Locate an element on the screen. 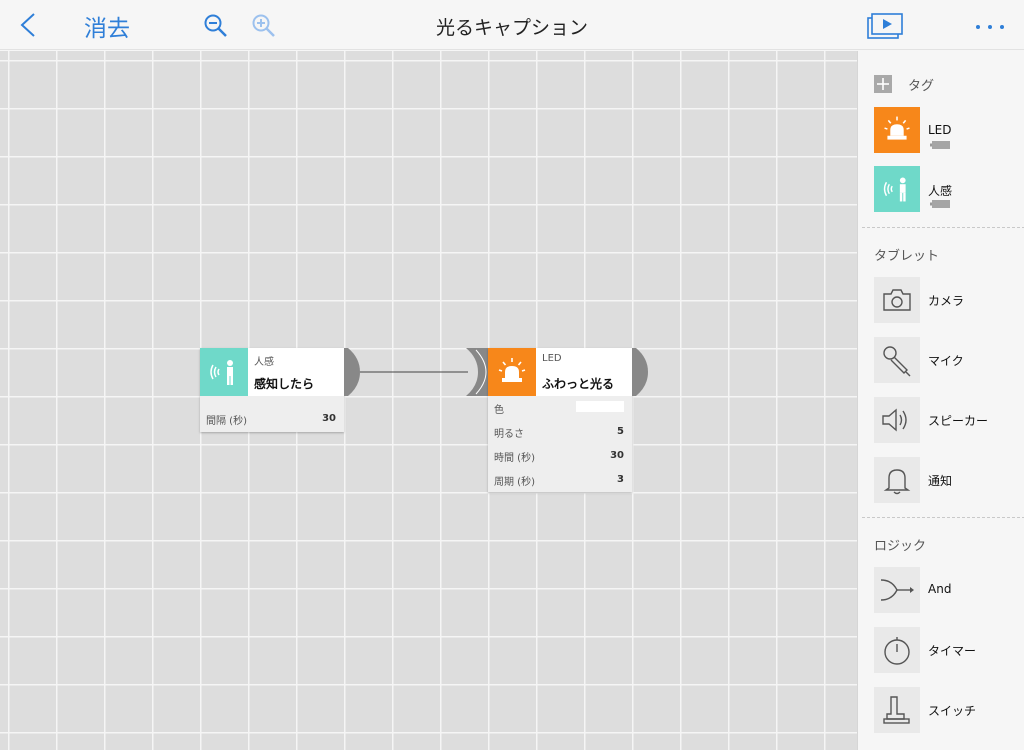 The image size is (1024, 750). clear-button: 消去 is located at coordinates (107, 26).